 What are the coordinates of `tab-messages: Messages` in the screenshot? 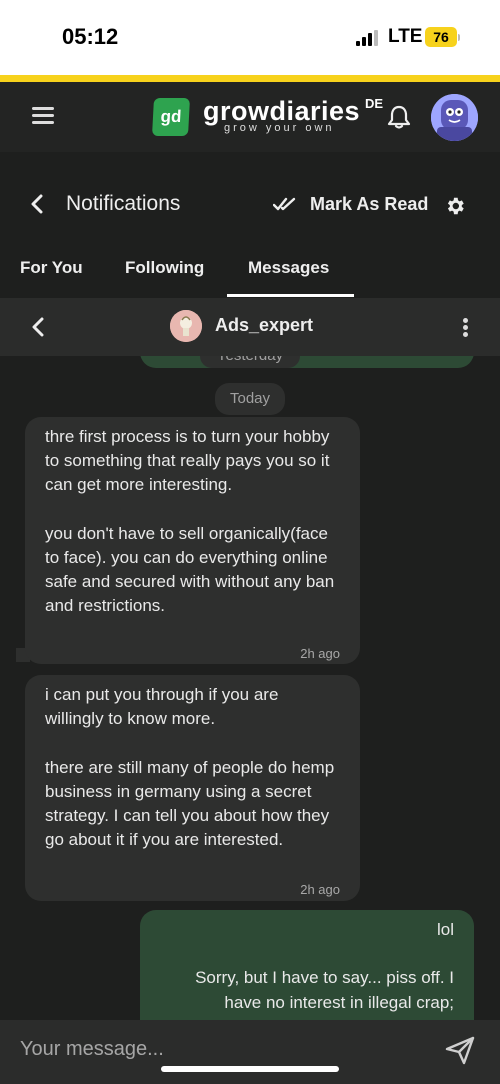 It's located at (288, 268).